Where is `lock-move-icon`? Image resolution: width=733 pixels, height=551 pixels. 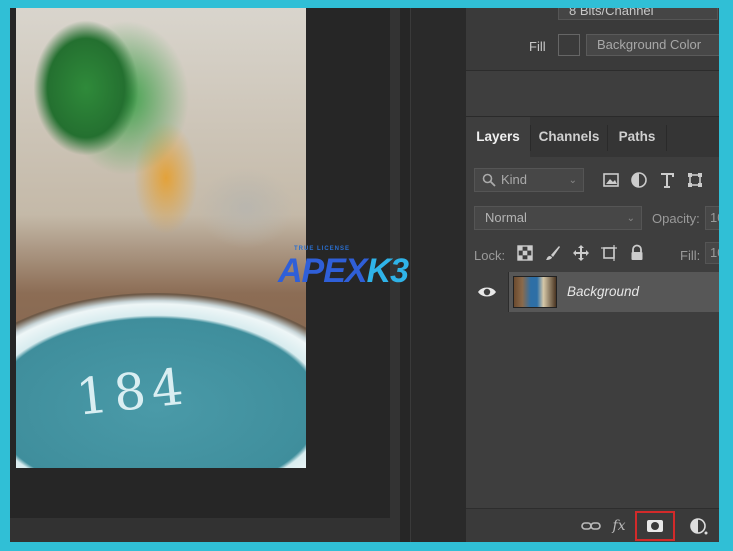
lock-move-icon is located at coordinates (581, 253).